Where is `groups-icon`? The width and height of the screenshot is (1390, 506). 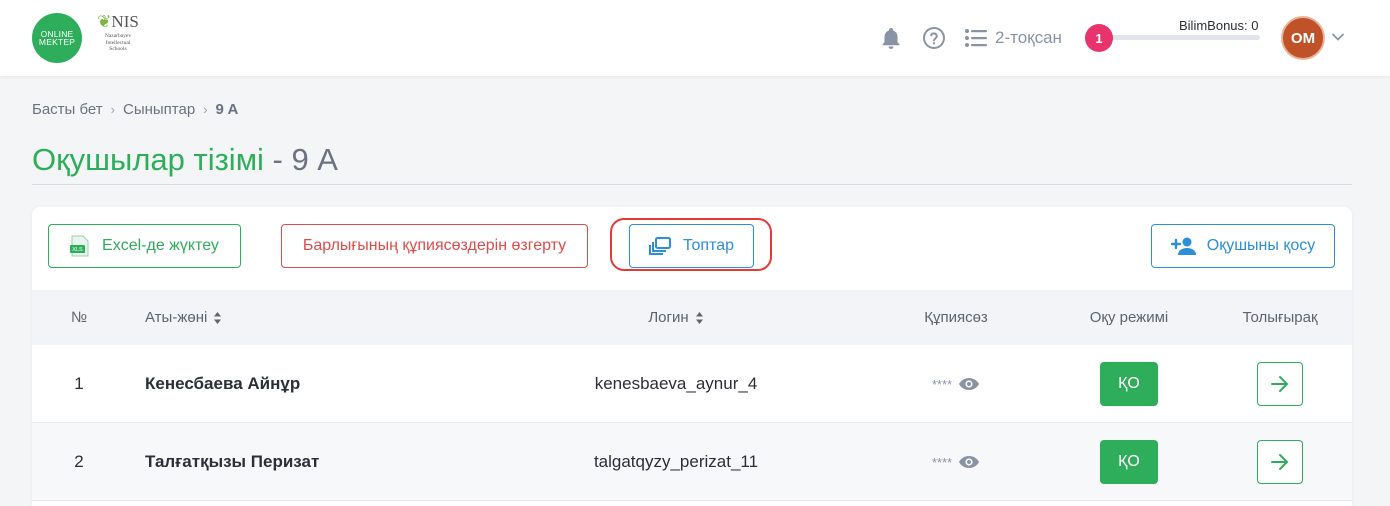 groups-icon is located at coordinates (659, 246).